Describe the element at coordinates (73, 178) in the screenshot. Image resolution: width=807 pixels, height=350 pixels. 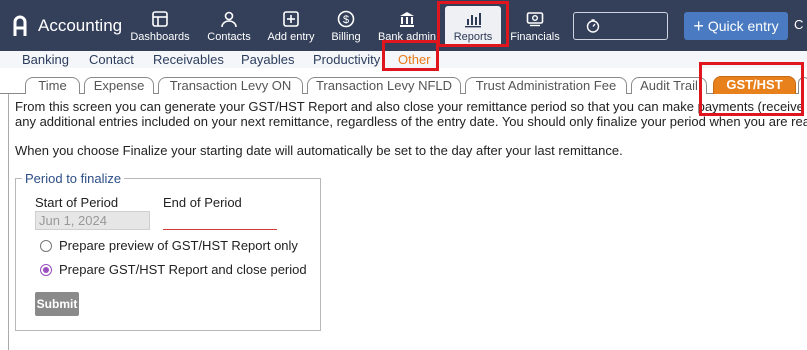
I see `period-group-legend: Period to finalize` at that location.